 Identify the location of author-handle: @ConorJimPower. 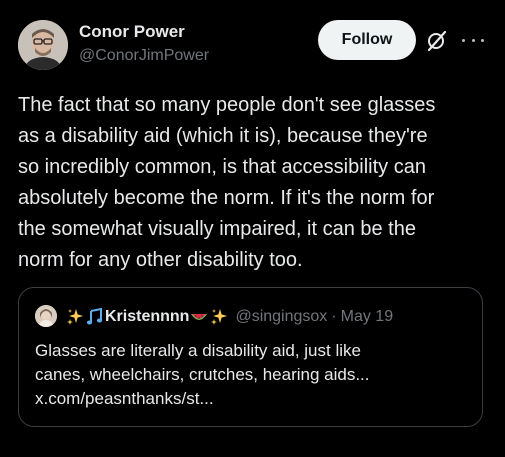
(144, 56).